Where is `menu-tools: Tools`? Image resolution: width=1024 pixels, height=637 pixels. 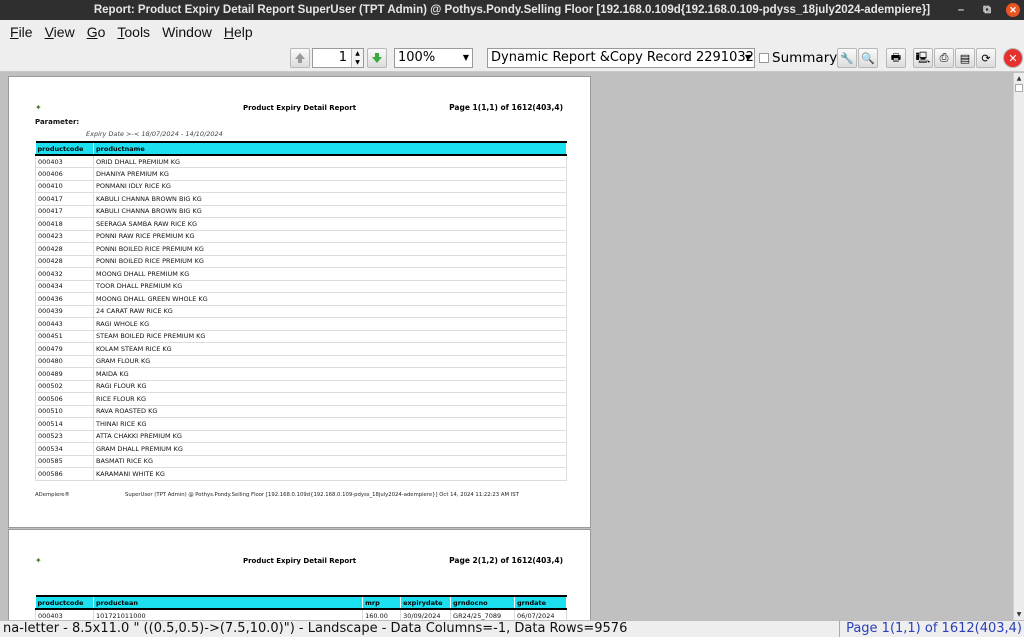
menu-tools: Tools is located at coordinates (133, 32).